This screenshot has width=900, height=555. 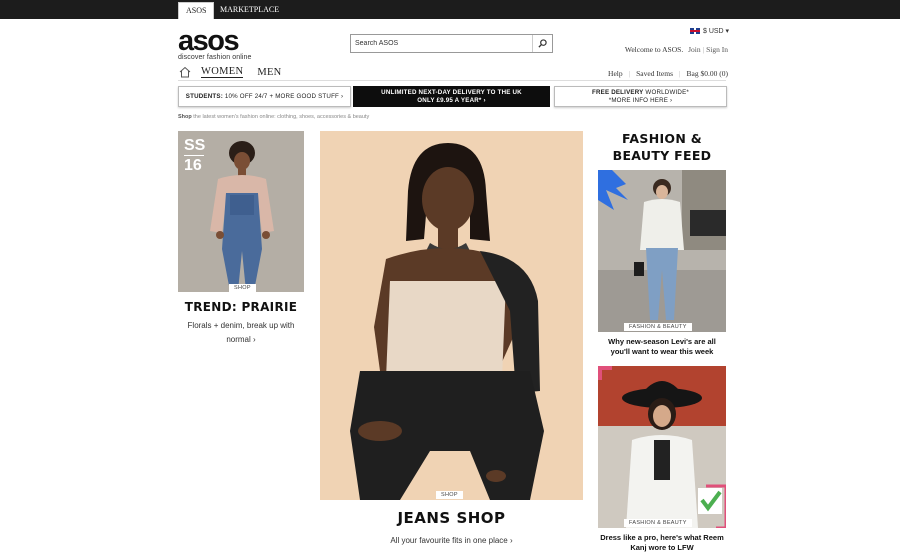 I want to click on logo-tagline: discover fashion online, so click(x=215, y=57).